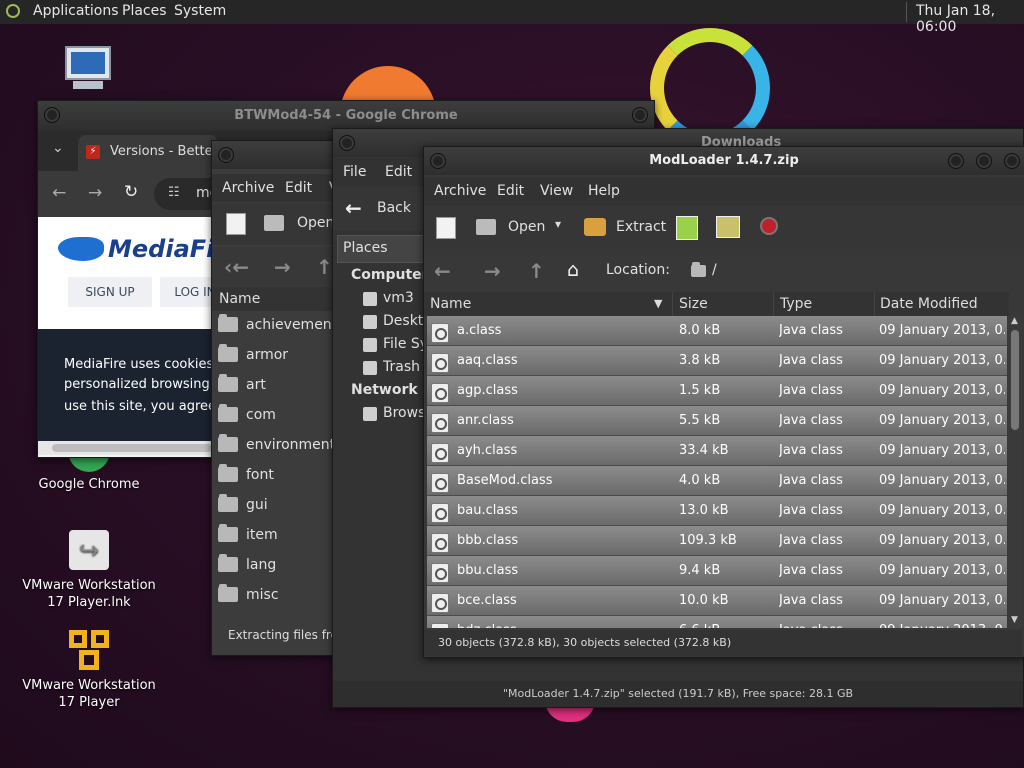 The height and width of the screenshot is (768, 1024). I want to click on location-bar: ← → ↑ ⌂ Location: /, so click(724, 271).